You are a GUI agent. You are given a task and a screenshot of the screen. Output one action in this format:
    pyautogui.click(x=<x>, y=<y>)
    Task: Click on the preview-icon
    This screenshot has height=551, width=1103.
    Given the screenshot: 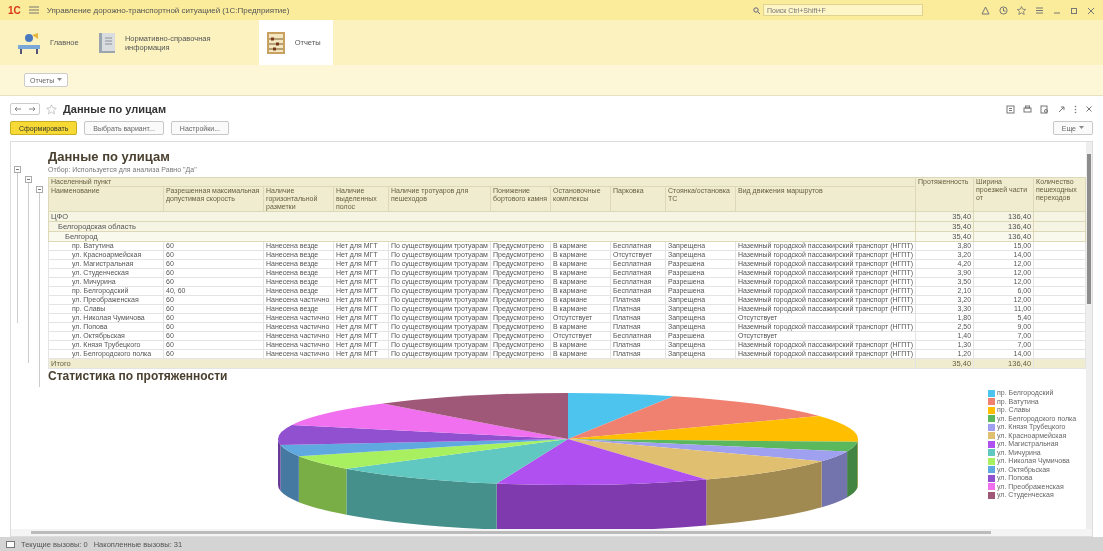 What is the action you would take?
    pyautogui.click(x=1044, y=109)
    